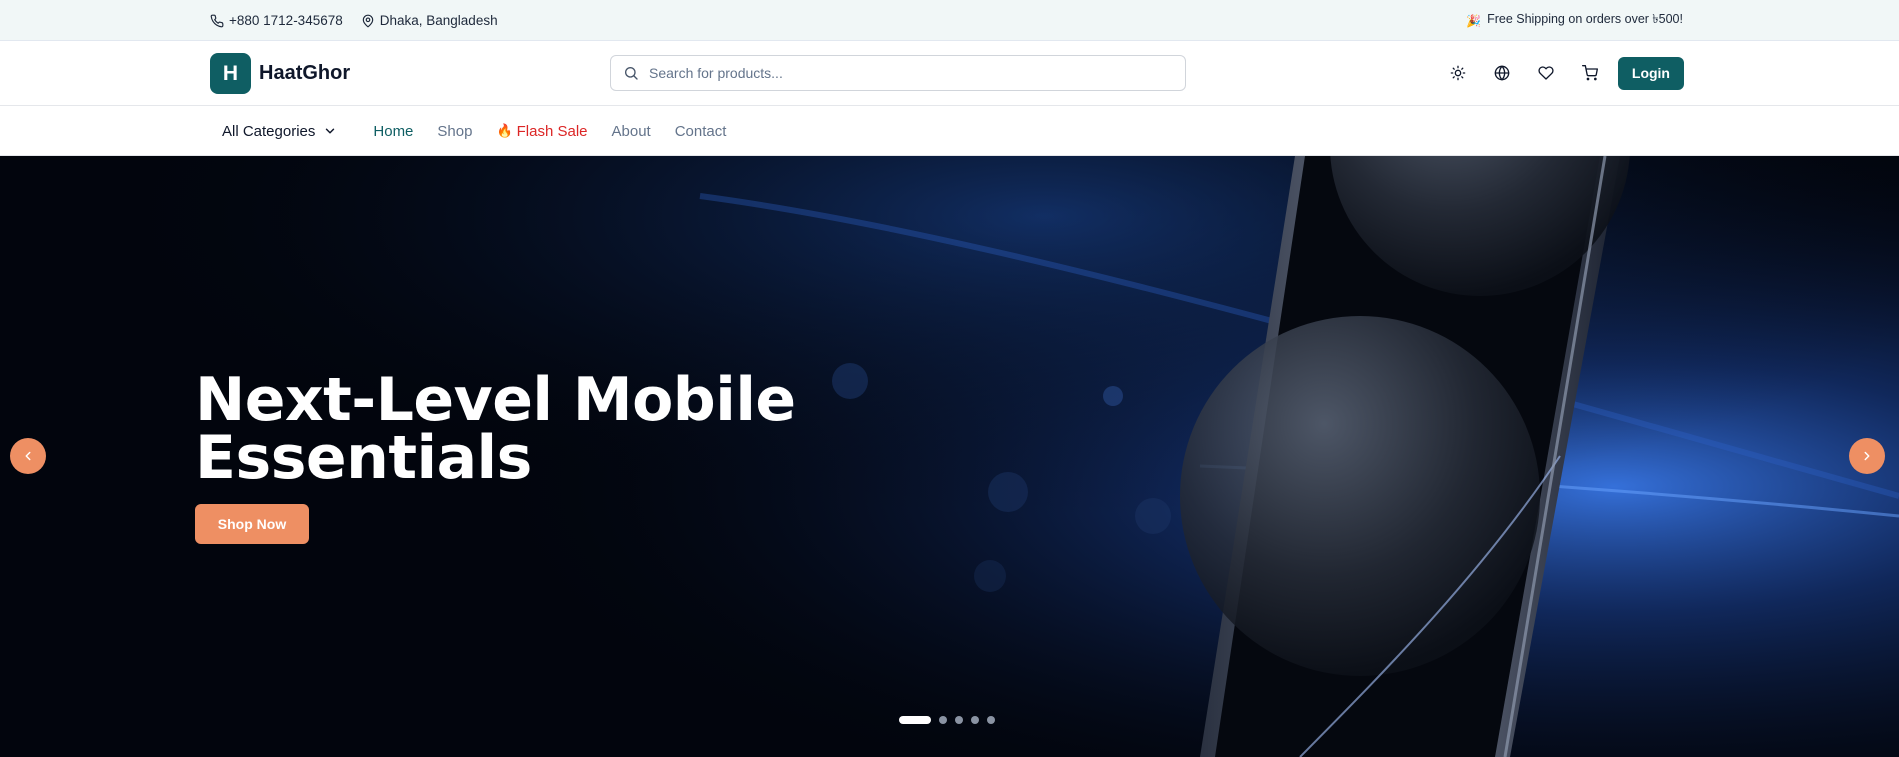  What do you see at coordinates (1650, 73) in the screenshot?
I see `login-button: Login` at bounding box center [1650, 73].